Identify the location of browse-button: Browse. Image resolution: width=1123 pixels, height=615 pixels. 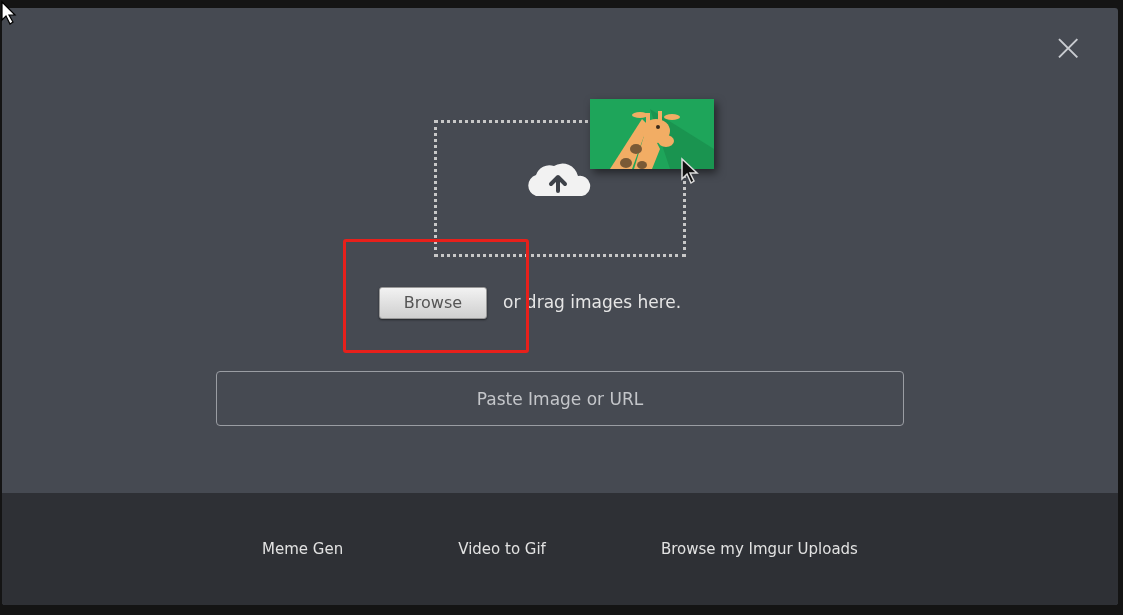
(433, 303).